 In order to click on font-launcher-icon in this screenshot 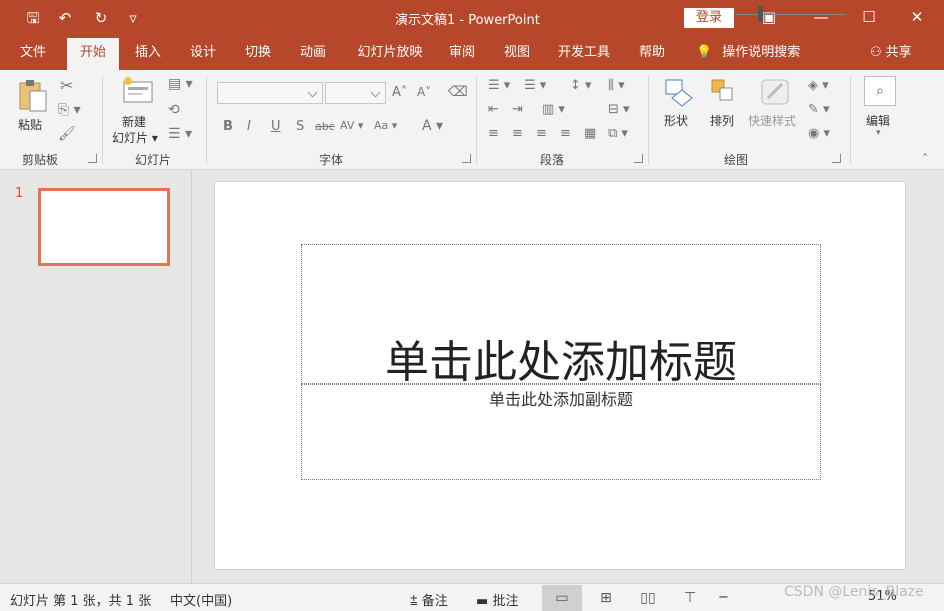, I will do `click(466, 158)`.